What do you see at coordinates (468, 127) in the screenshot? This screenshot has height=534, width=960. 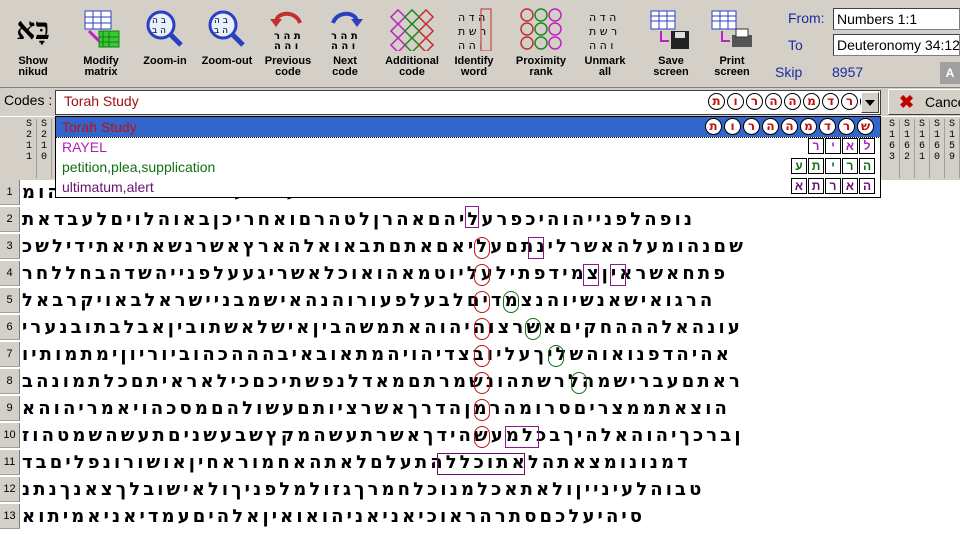 I see `dropdown-item: Torah Study ת ו ר ה ה מ ד ר ש` at bounding box center [468, 127].